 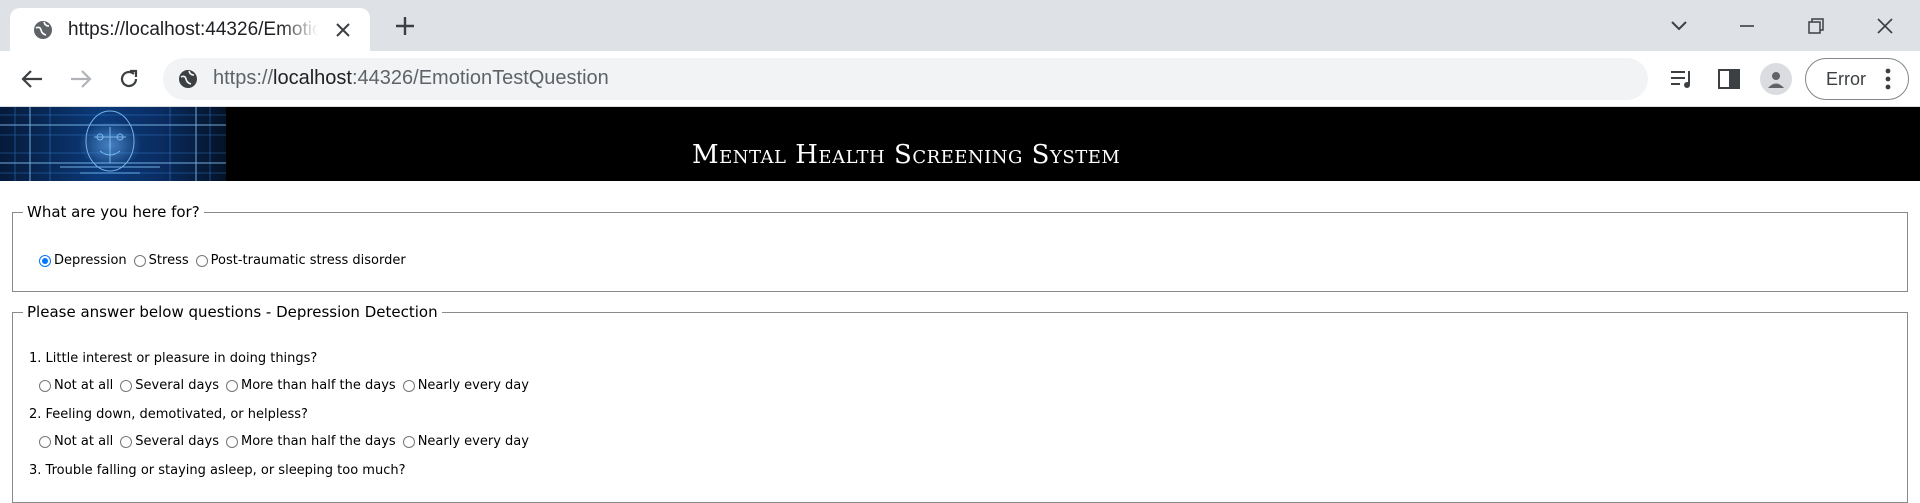 I want to click on q1-option-not-at-all: Not at all, so click(x=74, y=385).